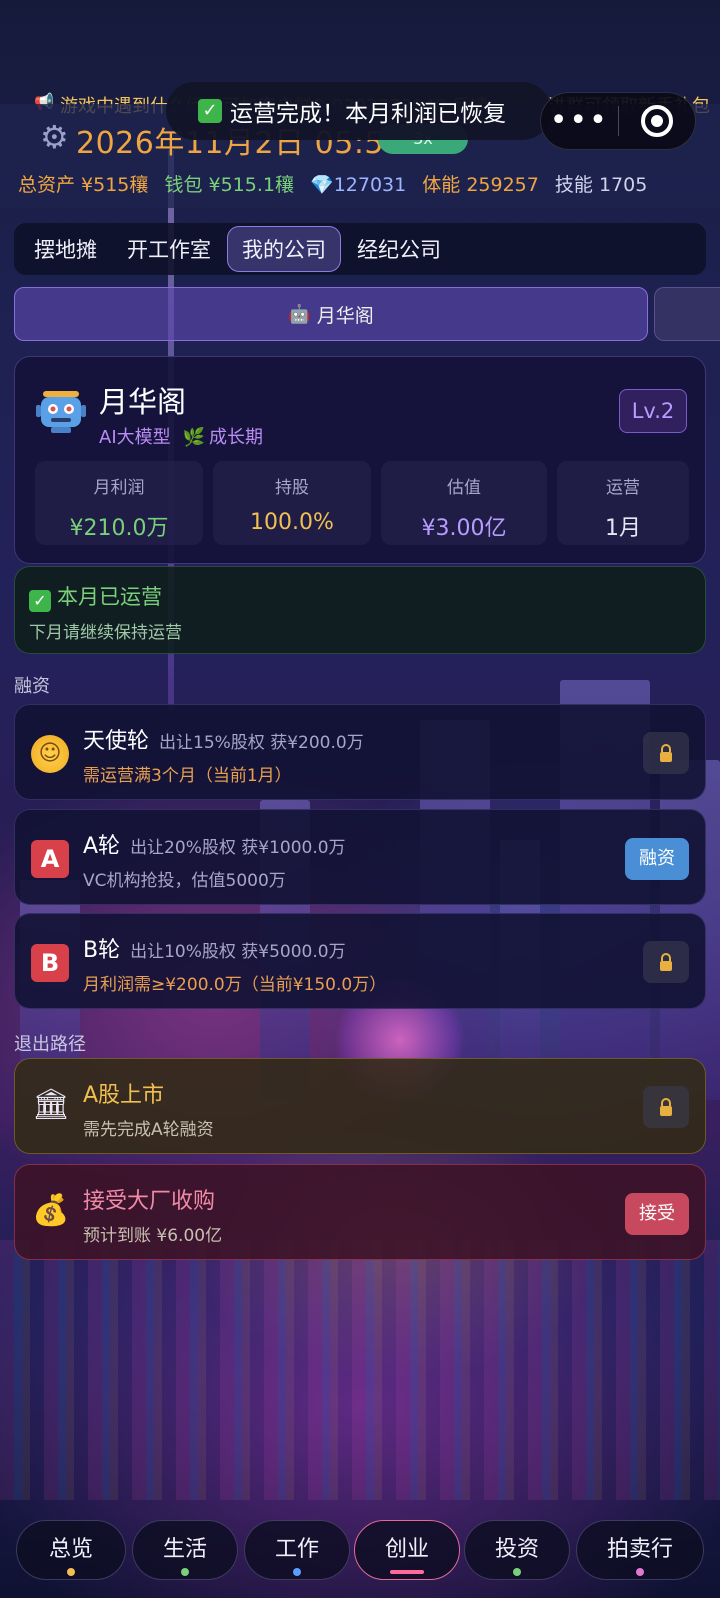 This screenshot has width=720, height=1598. I want to click on bottom-navigation: 总览 生活 工作 创业 投资 拍卖行, so click(360, 1556).